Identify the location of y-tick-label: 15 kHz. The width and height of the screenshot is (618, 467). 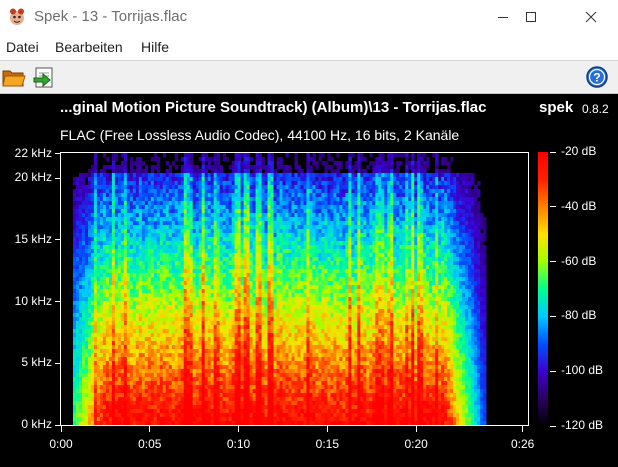
(33, 238).